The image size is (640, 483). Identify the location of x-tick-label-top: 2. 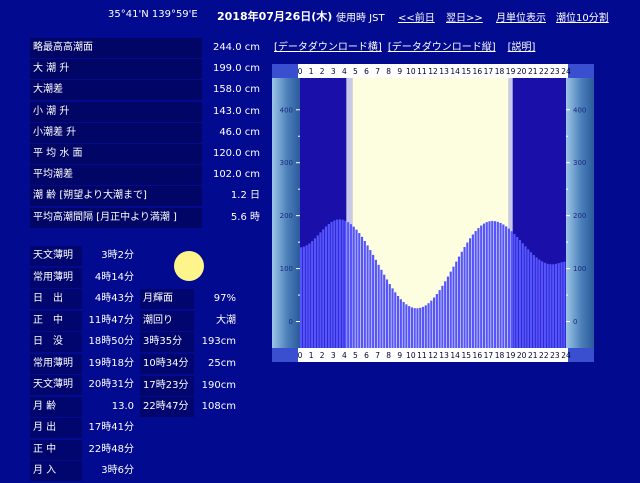
(322, 71).